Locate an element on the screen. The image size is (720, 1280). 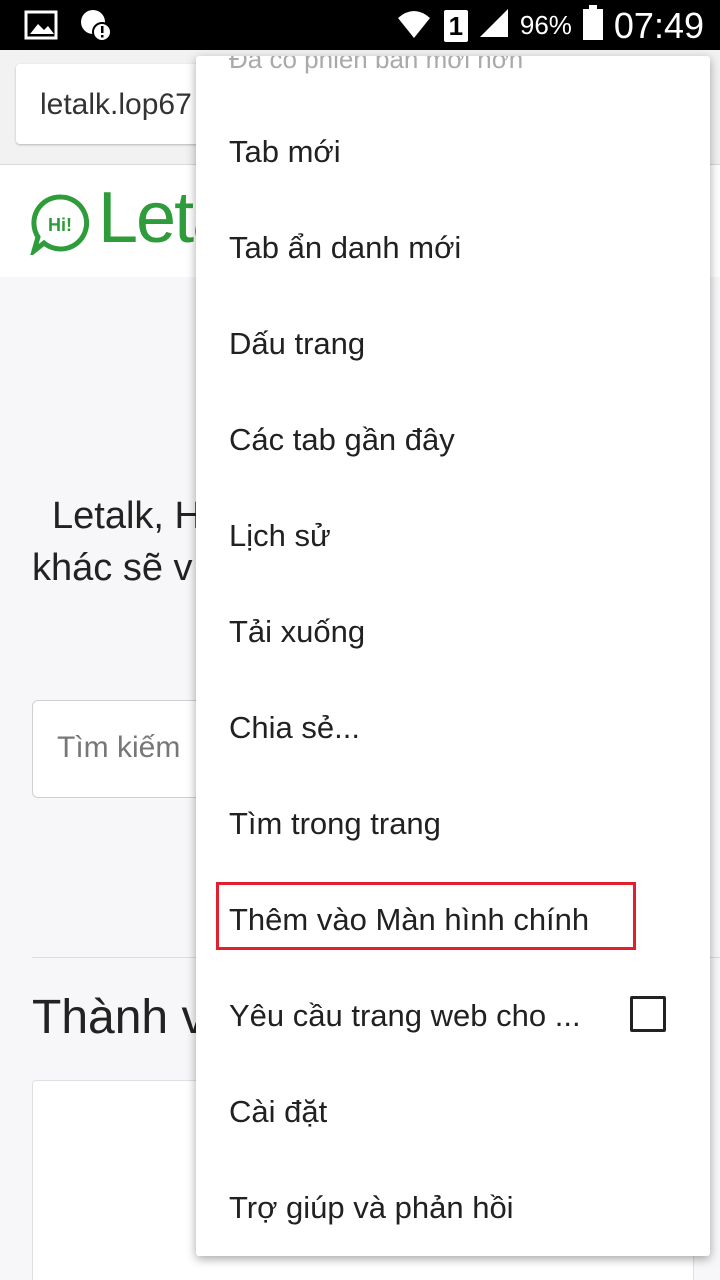
menu-item-label: Dấu trang is located at coordinates (297, 343).